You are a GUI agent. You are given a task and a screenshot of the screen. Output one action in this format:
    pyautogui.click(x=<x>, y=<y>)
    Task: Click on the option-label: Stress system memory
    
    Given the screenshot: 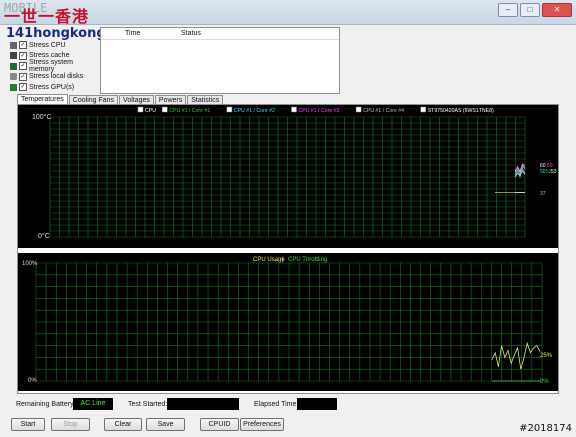 What is the action you would take?
    pyautogui.click(x=50, y=66)
    